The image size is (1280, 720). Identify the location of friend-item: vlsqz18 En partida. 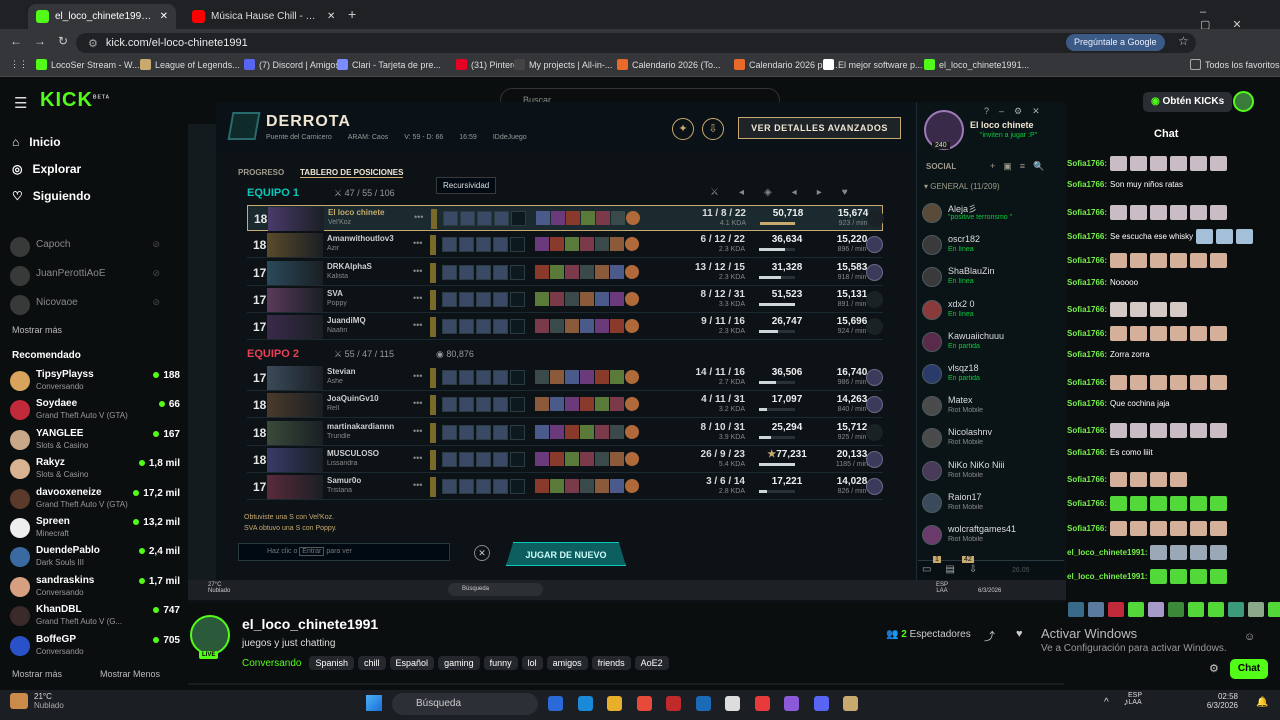
(990, 377).